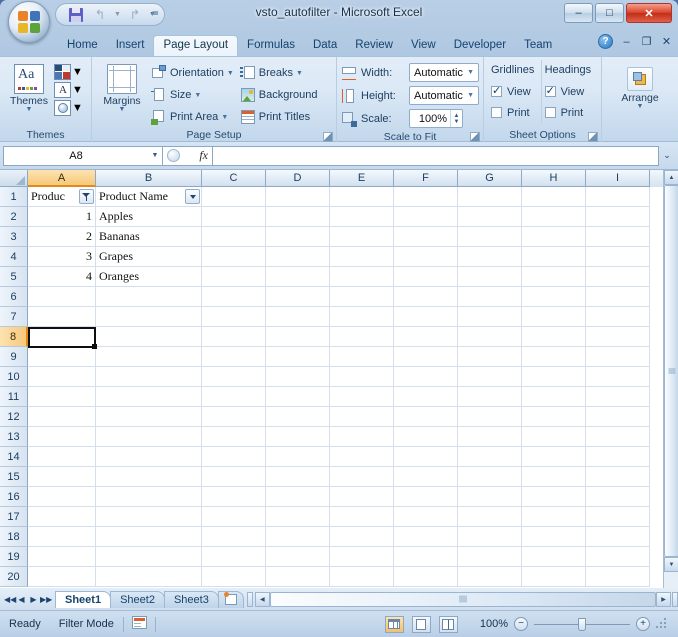 The width and height of the screenshot is (678, 637). I want to click on row-header-18: 18, so click(14, 537).